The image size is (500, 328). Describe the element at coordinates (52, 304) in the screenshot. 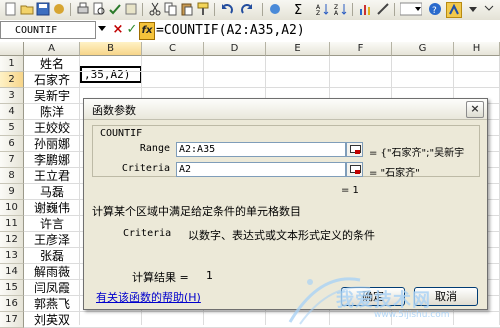

I see `cell-a: 郭燕飞` at that location.